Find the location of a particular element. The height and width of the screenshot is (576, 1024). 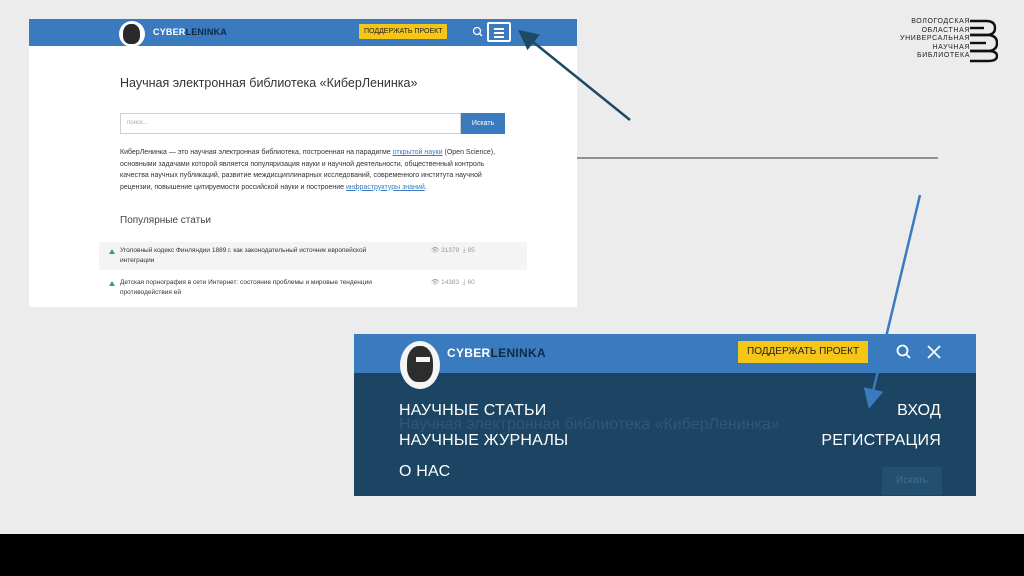

bottom-black-bar is located at coordinates (512, 555).